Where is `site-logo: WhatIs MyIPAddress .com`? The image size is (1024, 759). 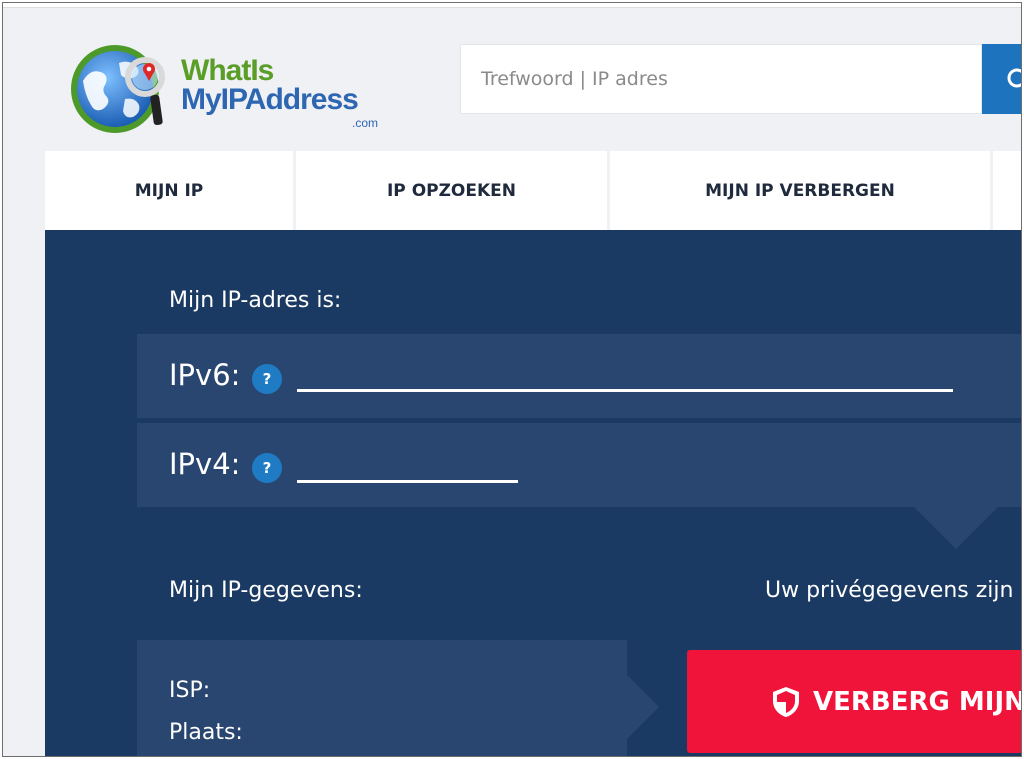
site-logo: WhatIs MyIPAddress .com is located at coordinates (234, 92).